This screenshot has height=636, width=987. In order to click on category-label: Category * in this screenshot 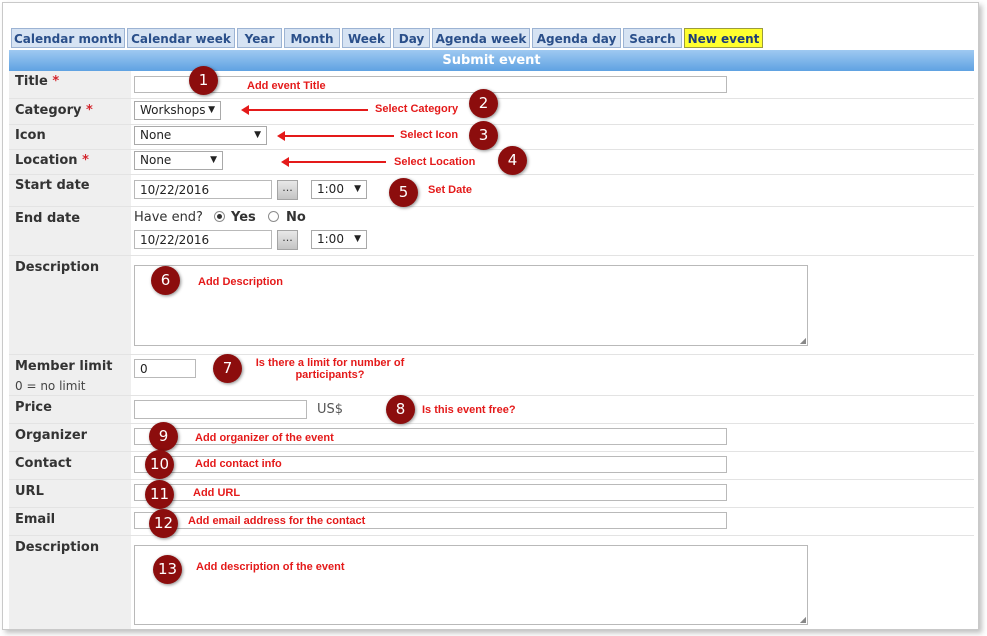, I will do `click(54, 110)`.